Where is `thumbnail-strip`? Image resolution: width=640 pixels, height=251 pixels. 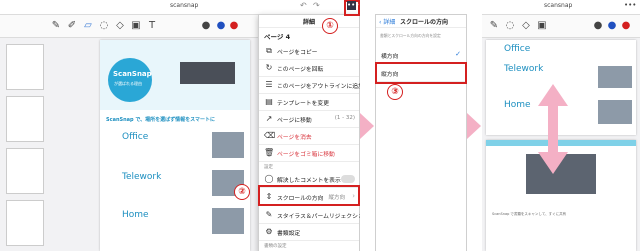 thumbnail-strip is located at coordinates (24, 144).